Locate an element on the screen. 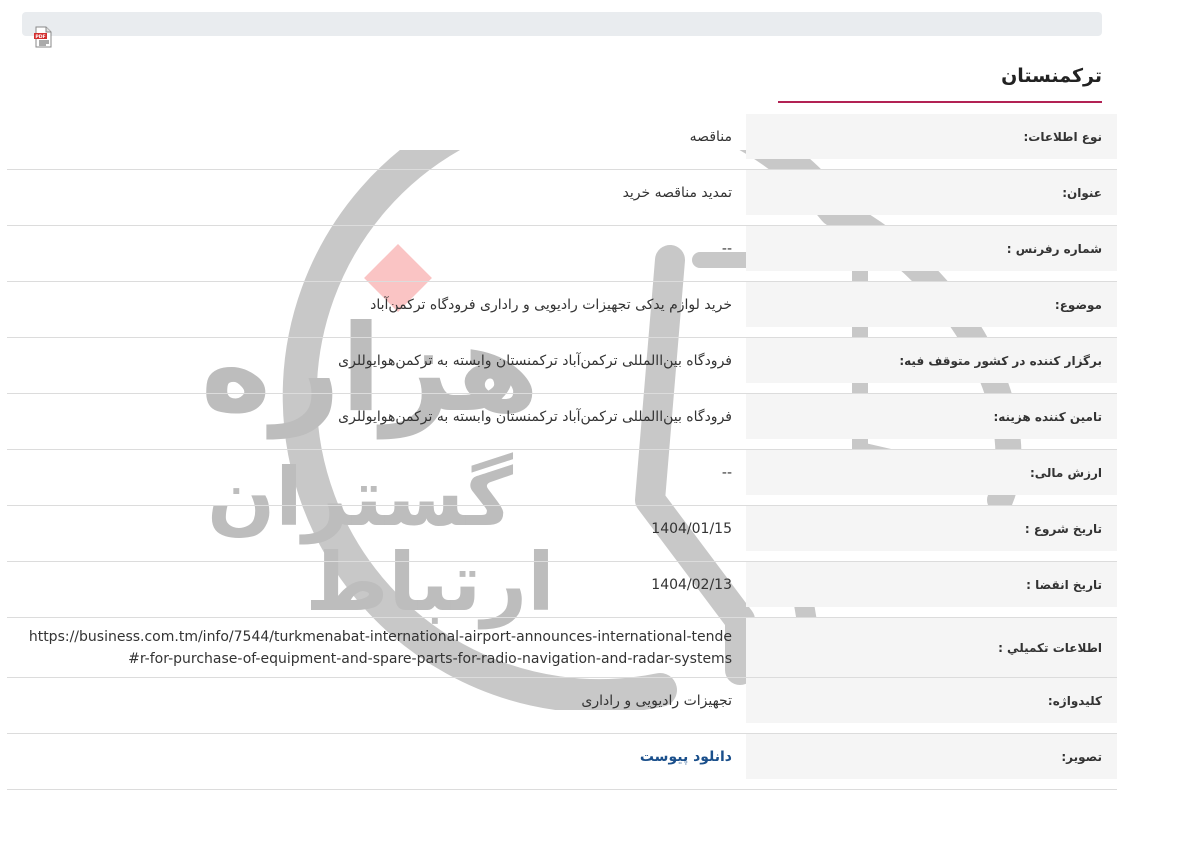  row-value-cell: دانلود پیوست is located at coordinates (376, 756).